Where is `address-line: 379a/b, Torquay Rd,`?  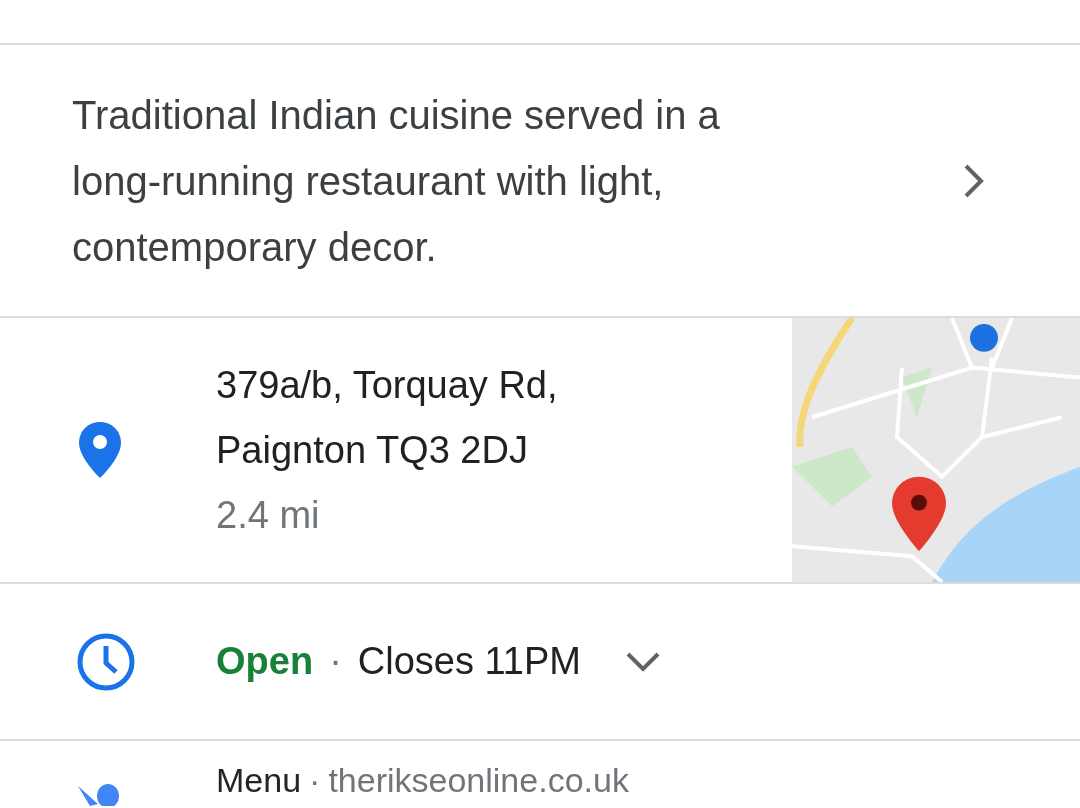
address-line: 379a/b, Torquay Rd, is located at coordinates (387, 385).